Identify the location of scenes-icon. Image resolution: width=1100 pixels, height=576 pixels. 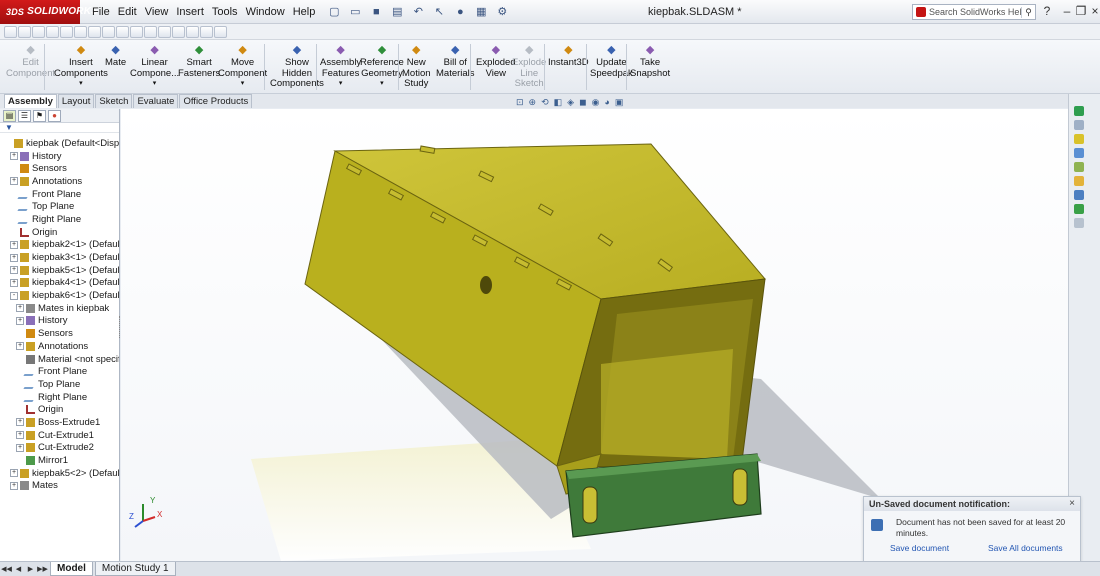
(1079, 209).